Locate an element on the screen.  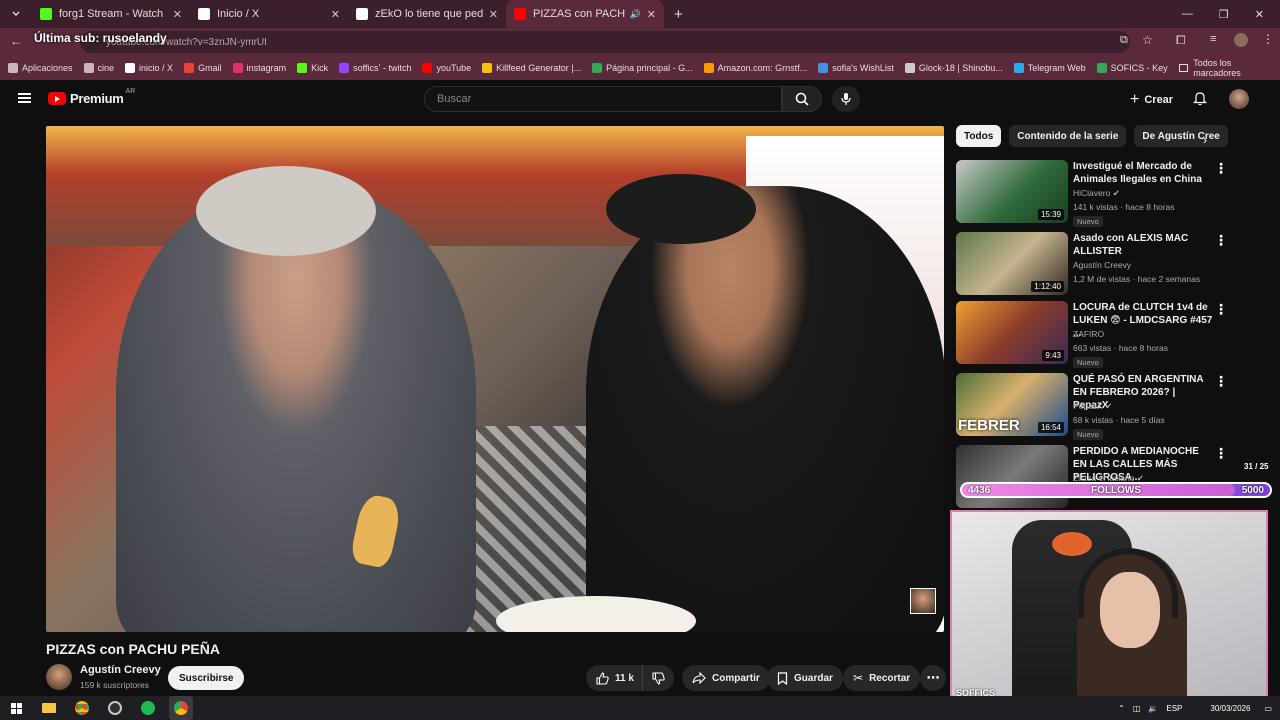
bookmark-item: sofficsʼ - twitch is located at coordinates (375, 68).